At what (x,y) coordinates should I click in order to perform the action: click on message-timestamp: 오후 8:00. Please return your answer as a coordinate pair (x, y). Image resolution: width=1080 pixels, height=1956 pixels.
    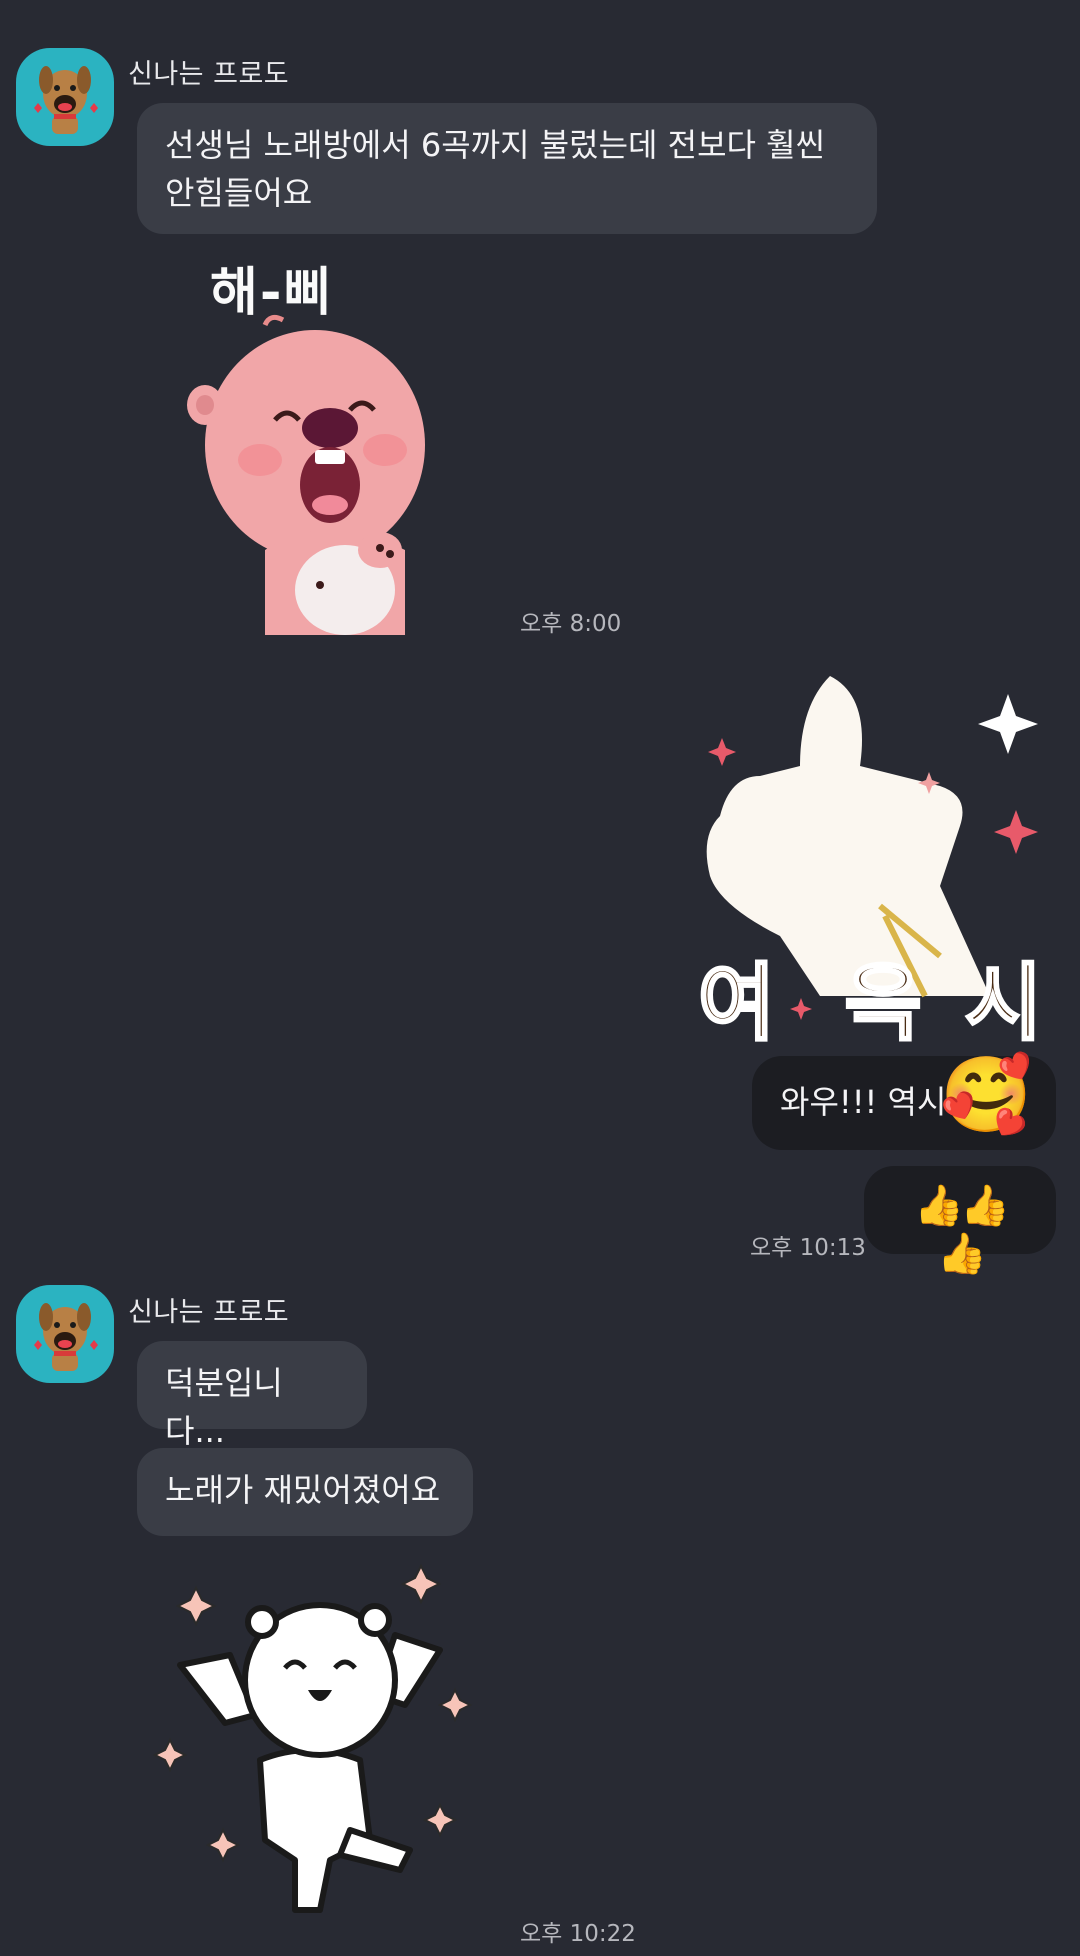
    Looking at the image, I should click on (571, 624).